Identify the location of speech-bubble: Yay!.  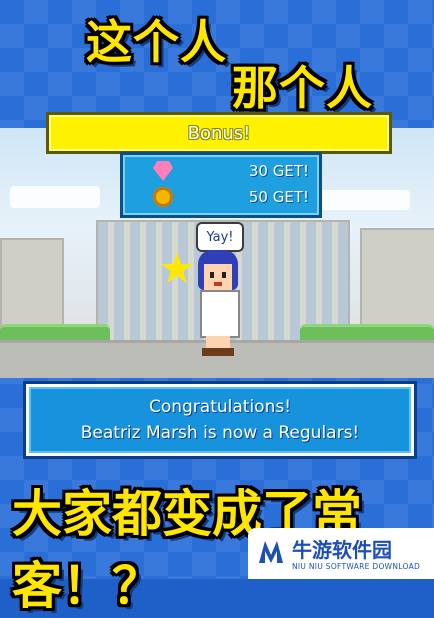
(220, 240).